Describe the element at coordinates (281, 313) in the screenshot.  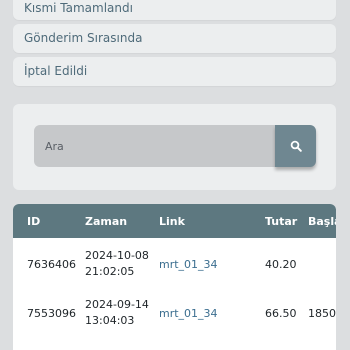
I see `cell-amount: 66.50` at that location.